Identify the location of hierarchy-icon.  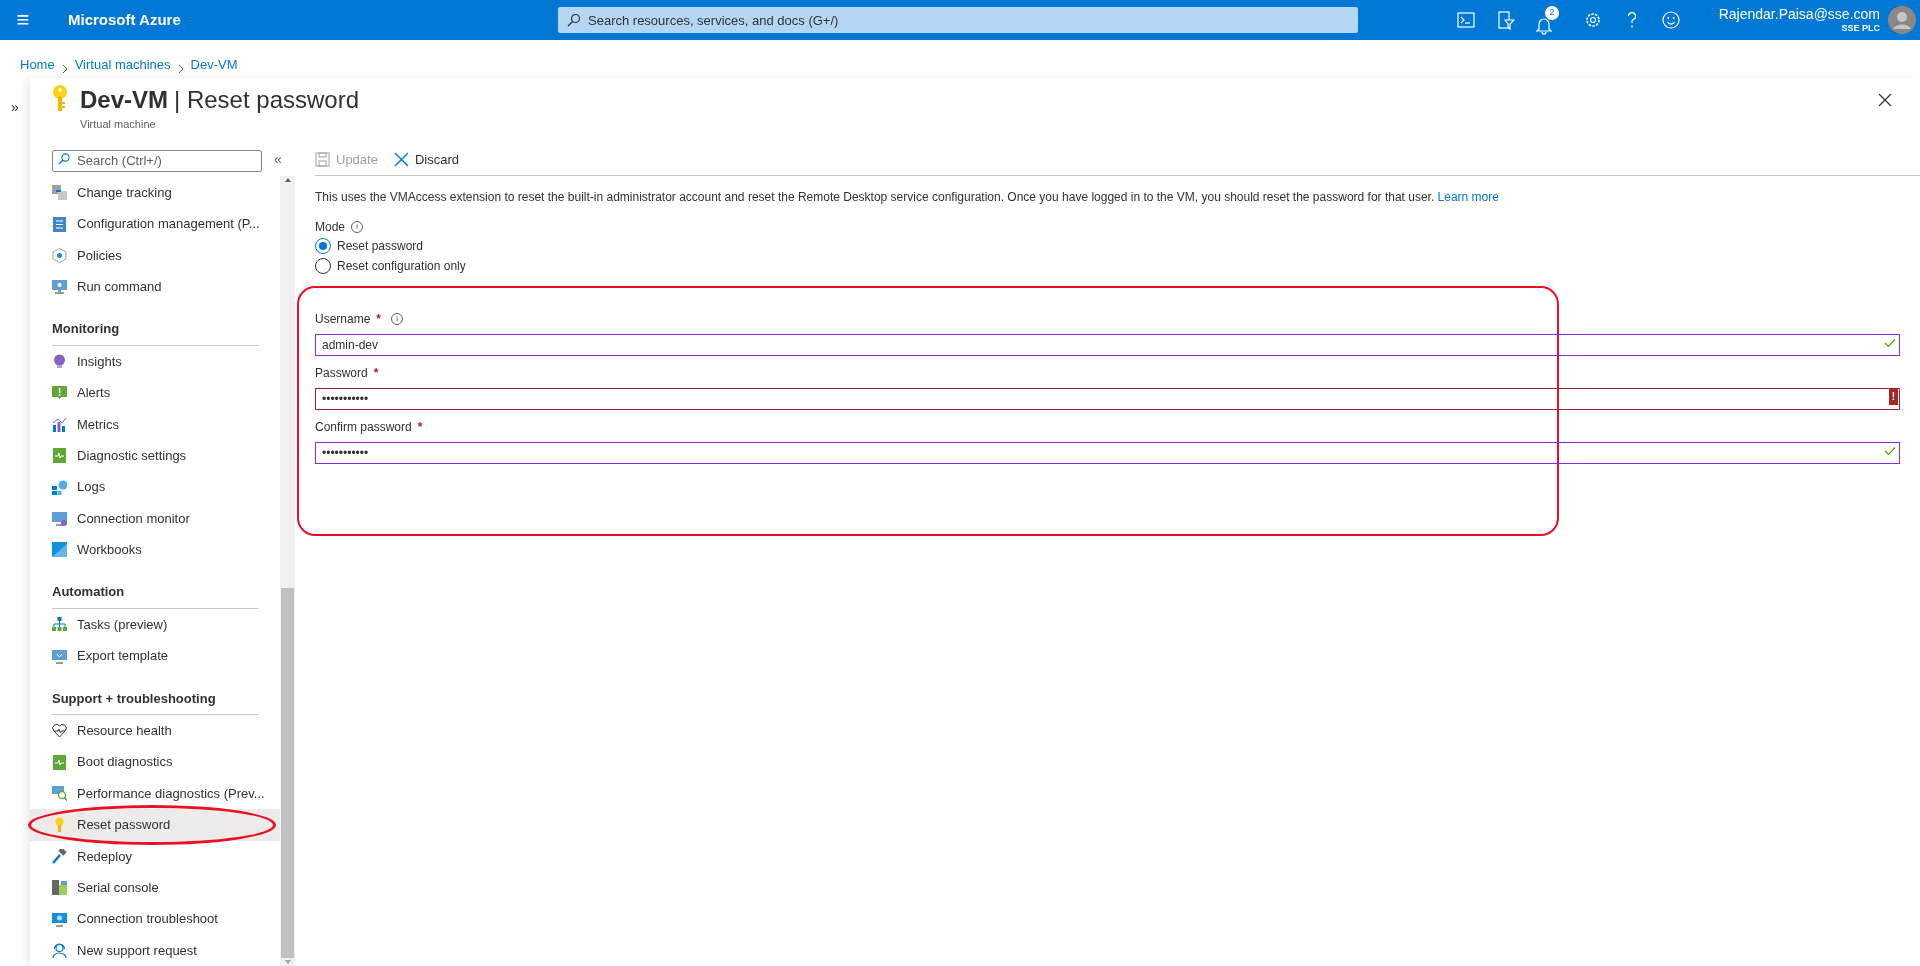
(59, 625).